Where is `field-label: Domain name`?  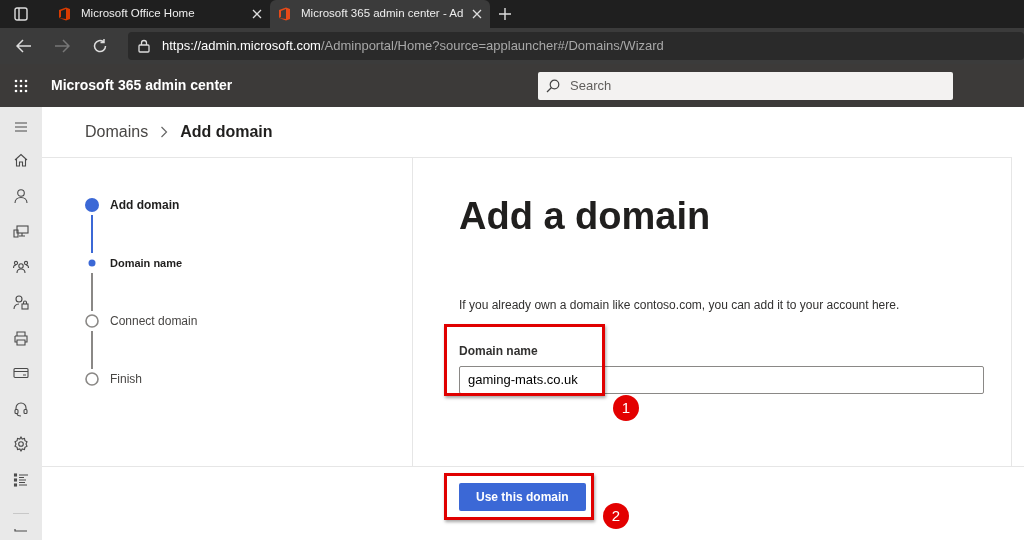
field-label: Domain name is located at coordinates (499, 351).